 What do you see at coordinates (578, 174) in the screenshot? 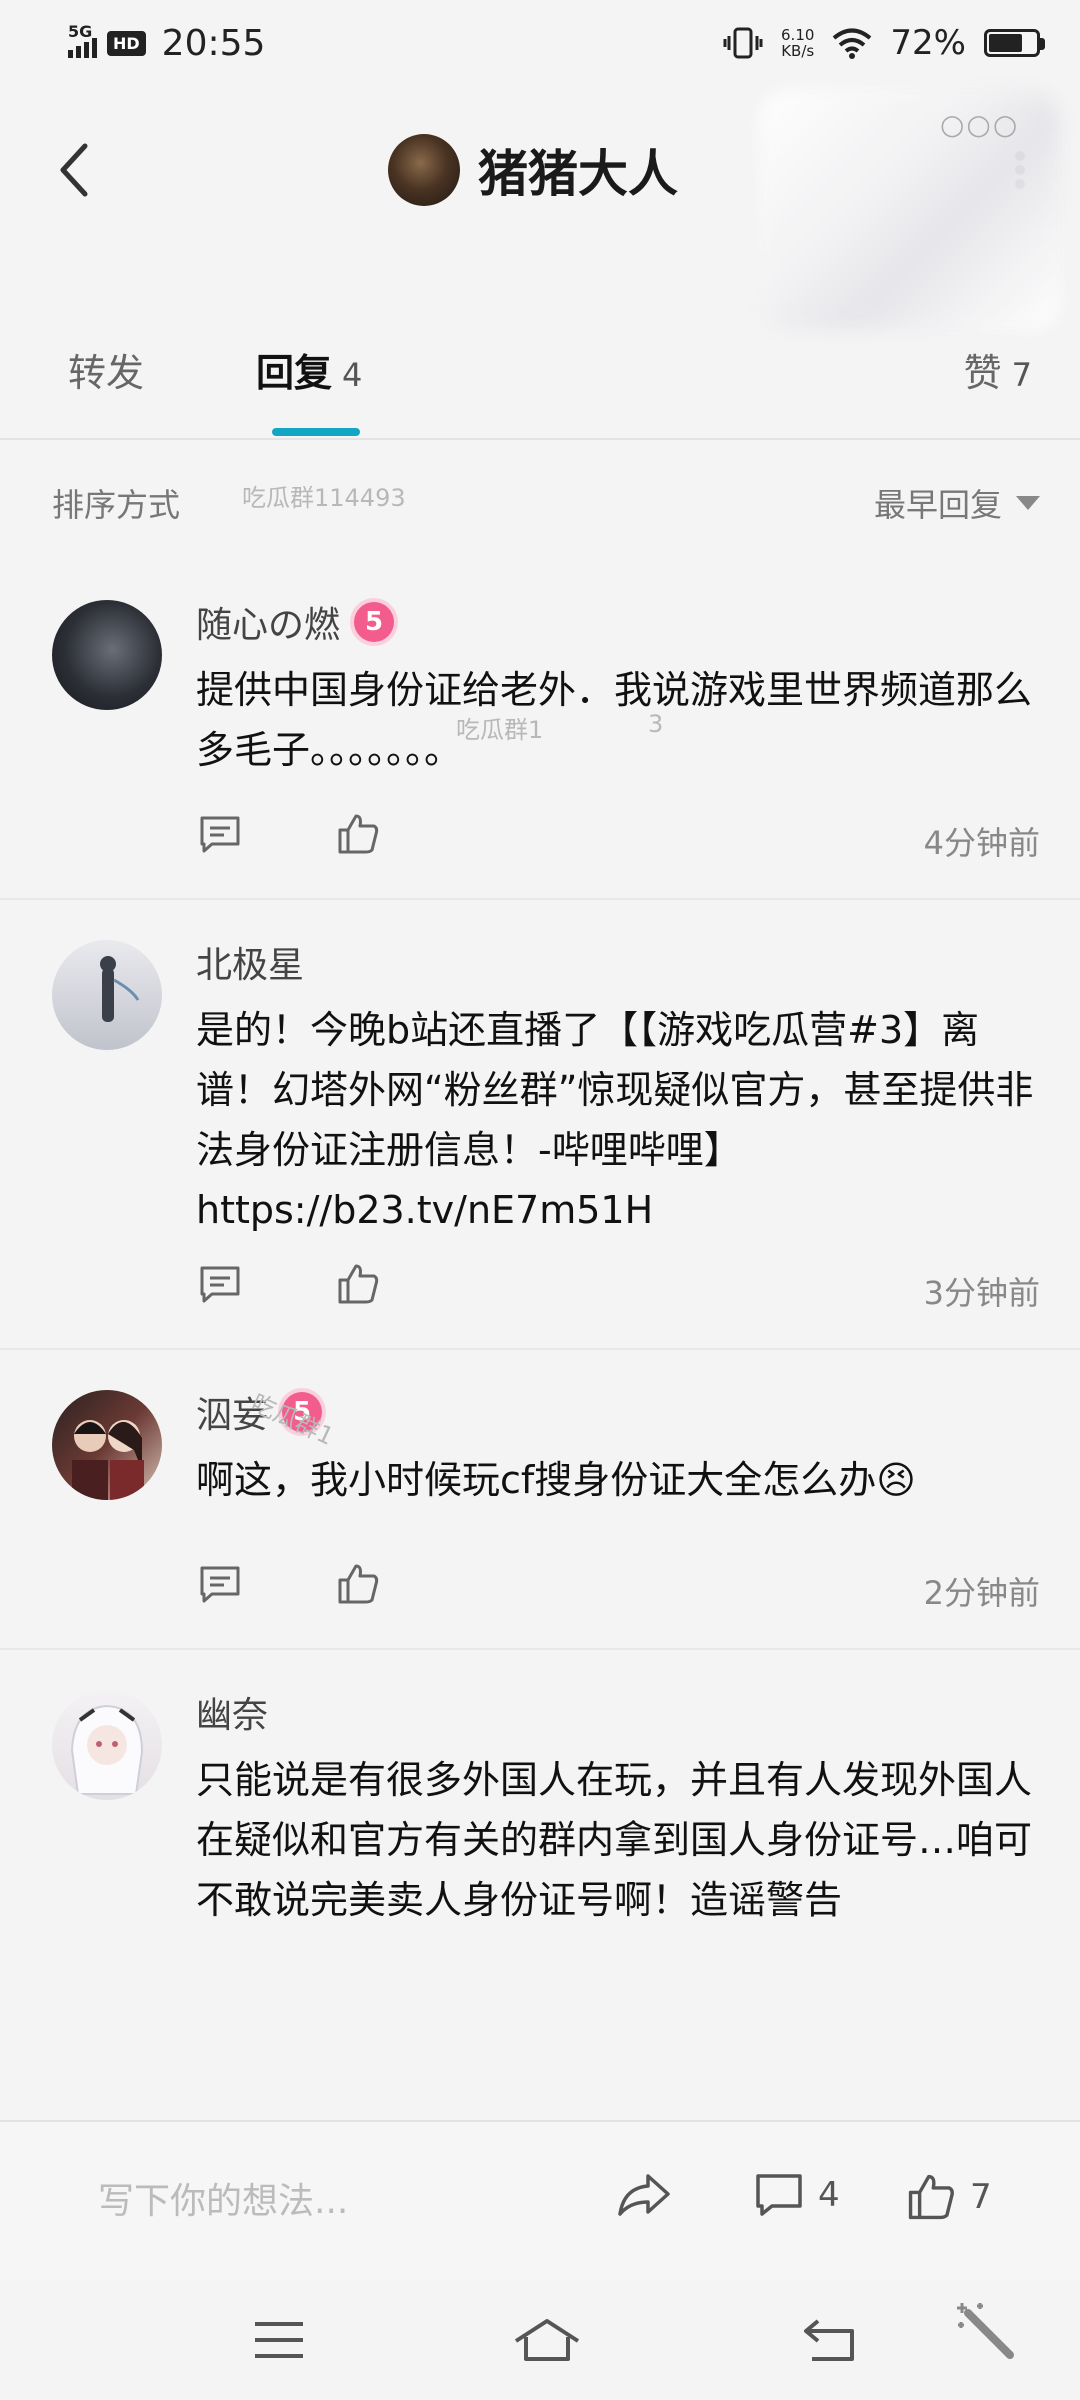
I see `page-title: 猪猪大人` at bounding box center [578, 174].